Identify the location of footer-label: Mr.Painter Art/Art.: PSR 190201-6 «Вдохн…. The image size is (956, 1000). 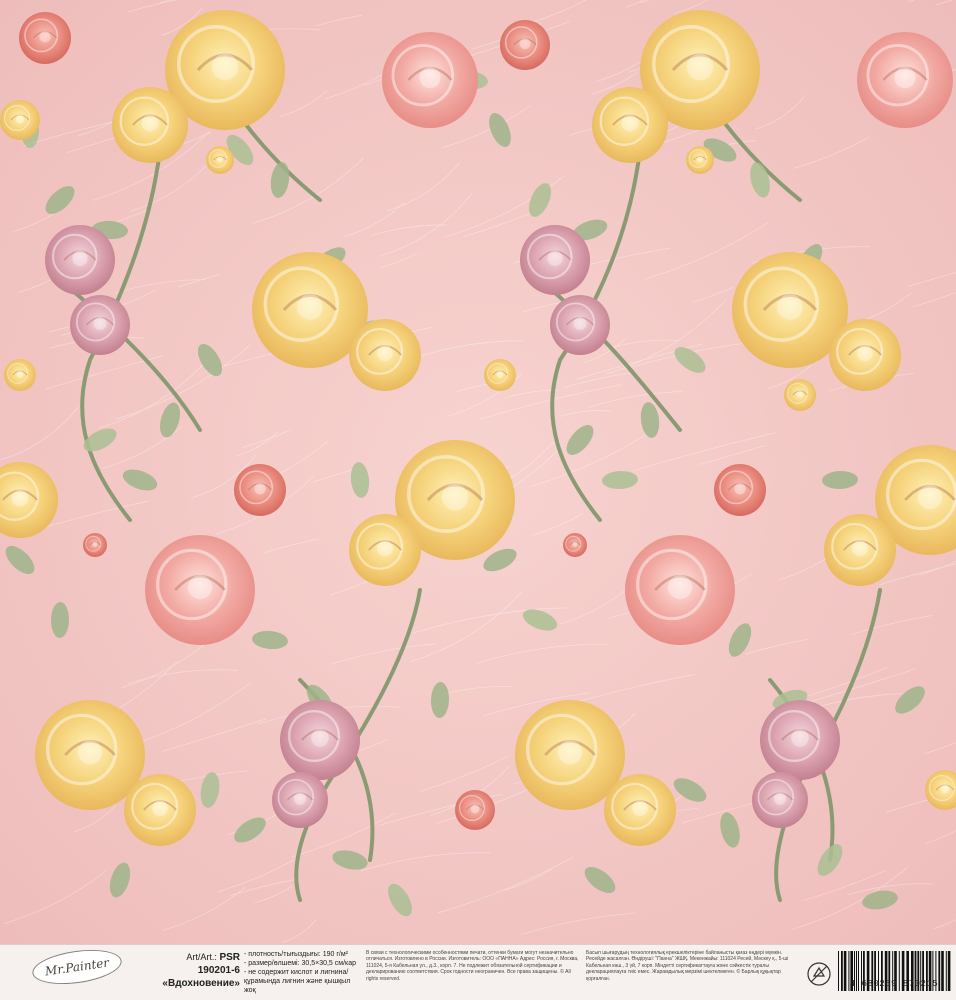
(478, 972).